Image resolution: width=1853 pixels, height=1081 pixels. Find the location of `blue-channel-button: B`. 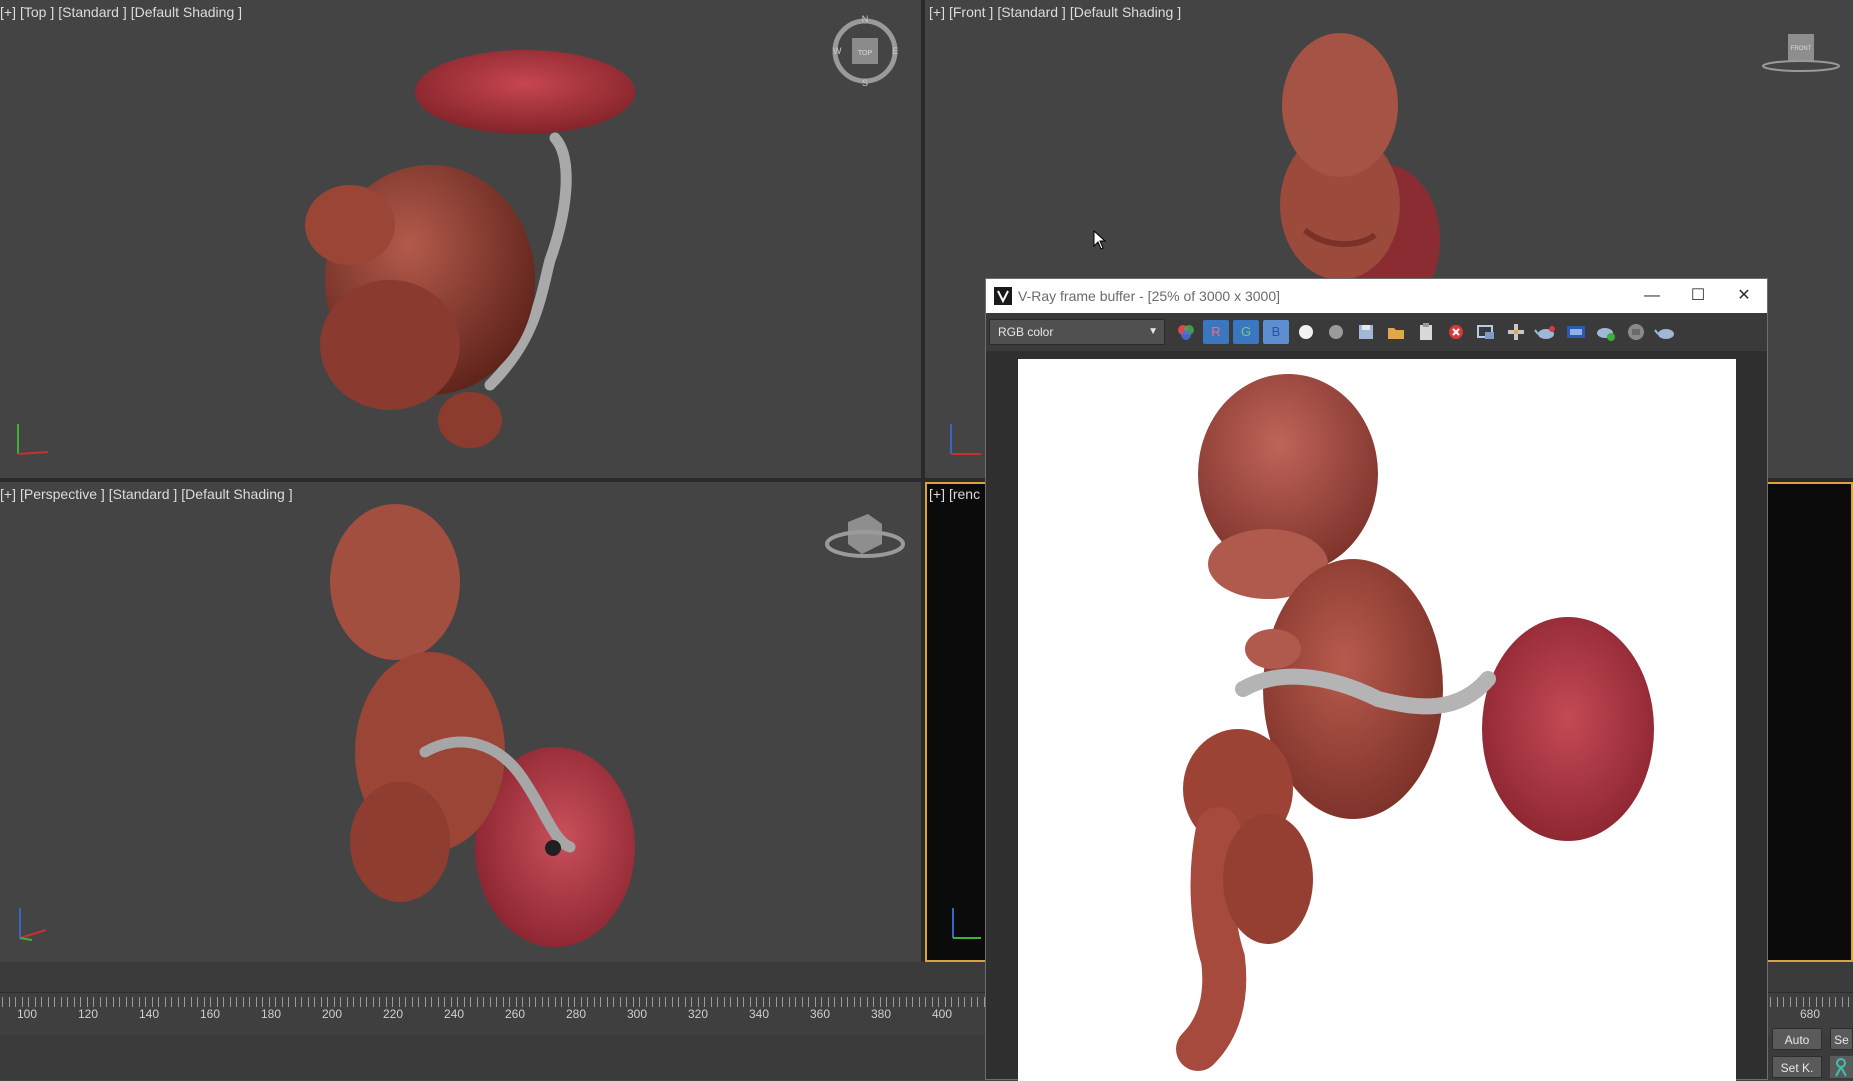

blue-channel-button: B is located at coordinates (1276, 332).